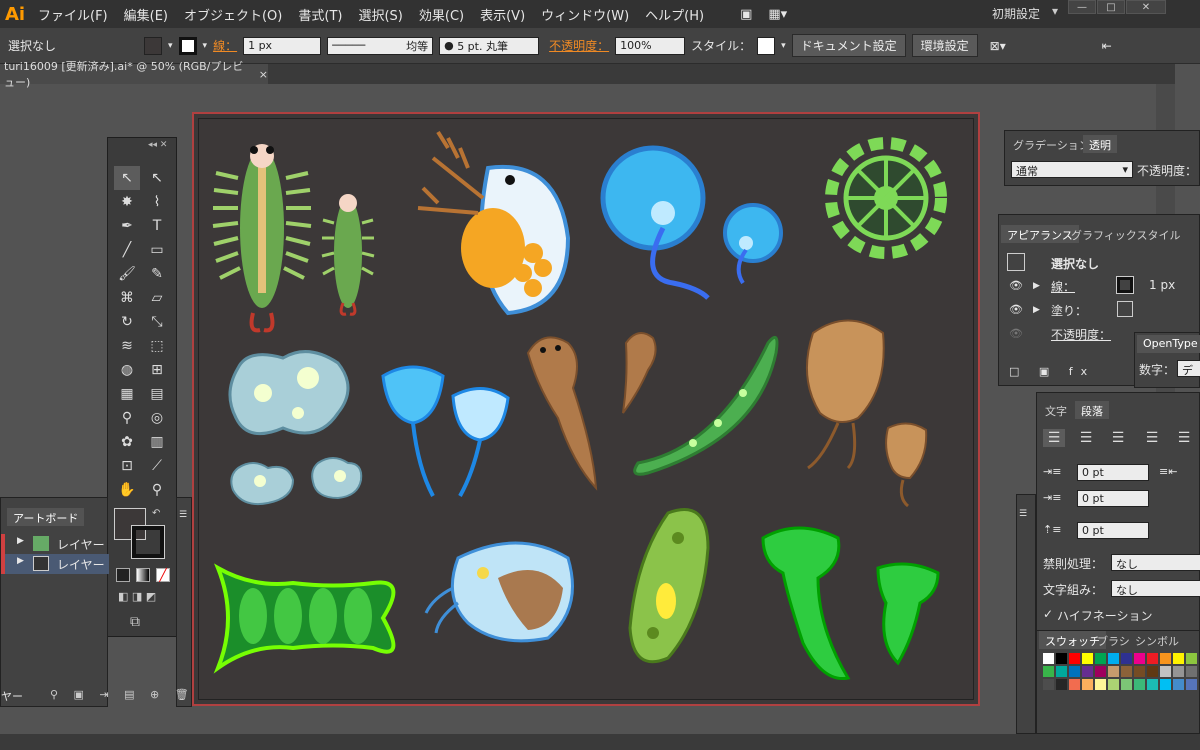  What do you see at coordinates (127, 442) in the screenshot?
I see `symbol-sprayer-icon: ✿` at bounding box center [127, 442].